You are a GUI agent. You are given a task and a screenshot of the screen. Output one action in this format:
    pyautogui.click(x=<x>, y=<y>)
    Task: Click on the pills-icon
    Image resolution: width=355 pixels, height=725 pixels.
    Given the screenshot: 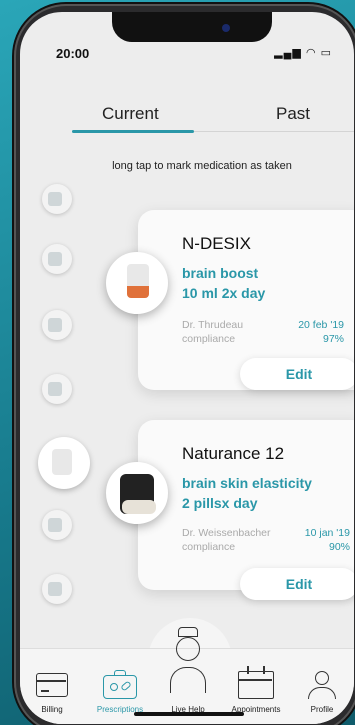 What is the action you would take?
    pyautogui.click(x=139, y=507)
    